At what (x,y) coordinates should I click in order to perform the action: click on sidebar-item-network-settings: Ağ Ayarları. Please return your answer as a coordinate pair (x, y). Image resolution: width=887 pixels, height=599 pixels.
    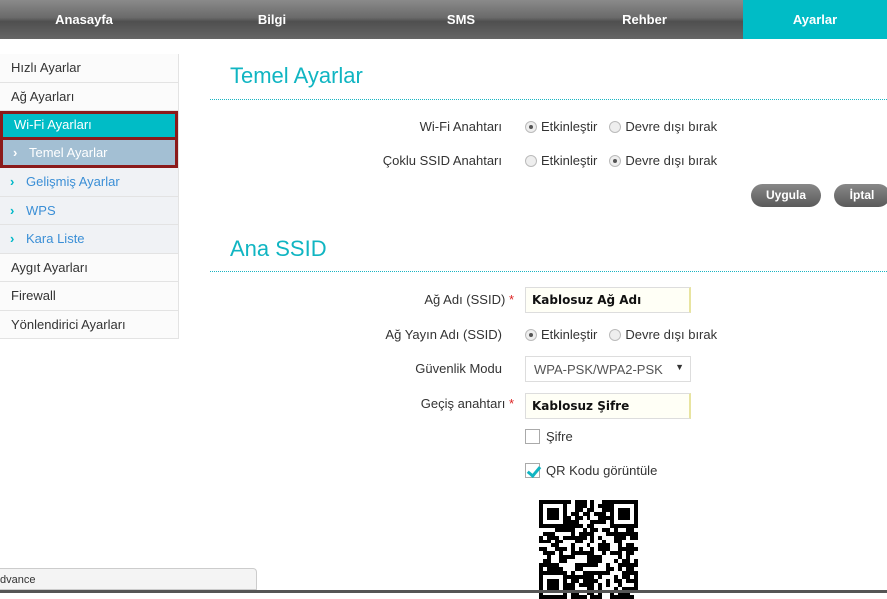
    Looking at the image, I should click on (89, 96).